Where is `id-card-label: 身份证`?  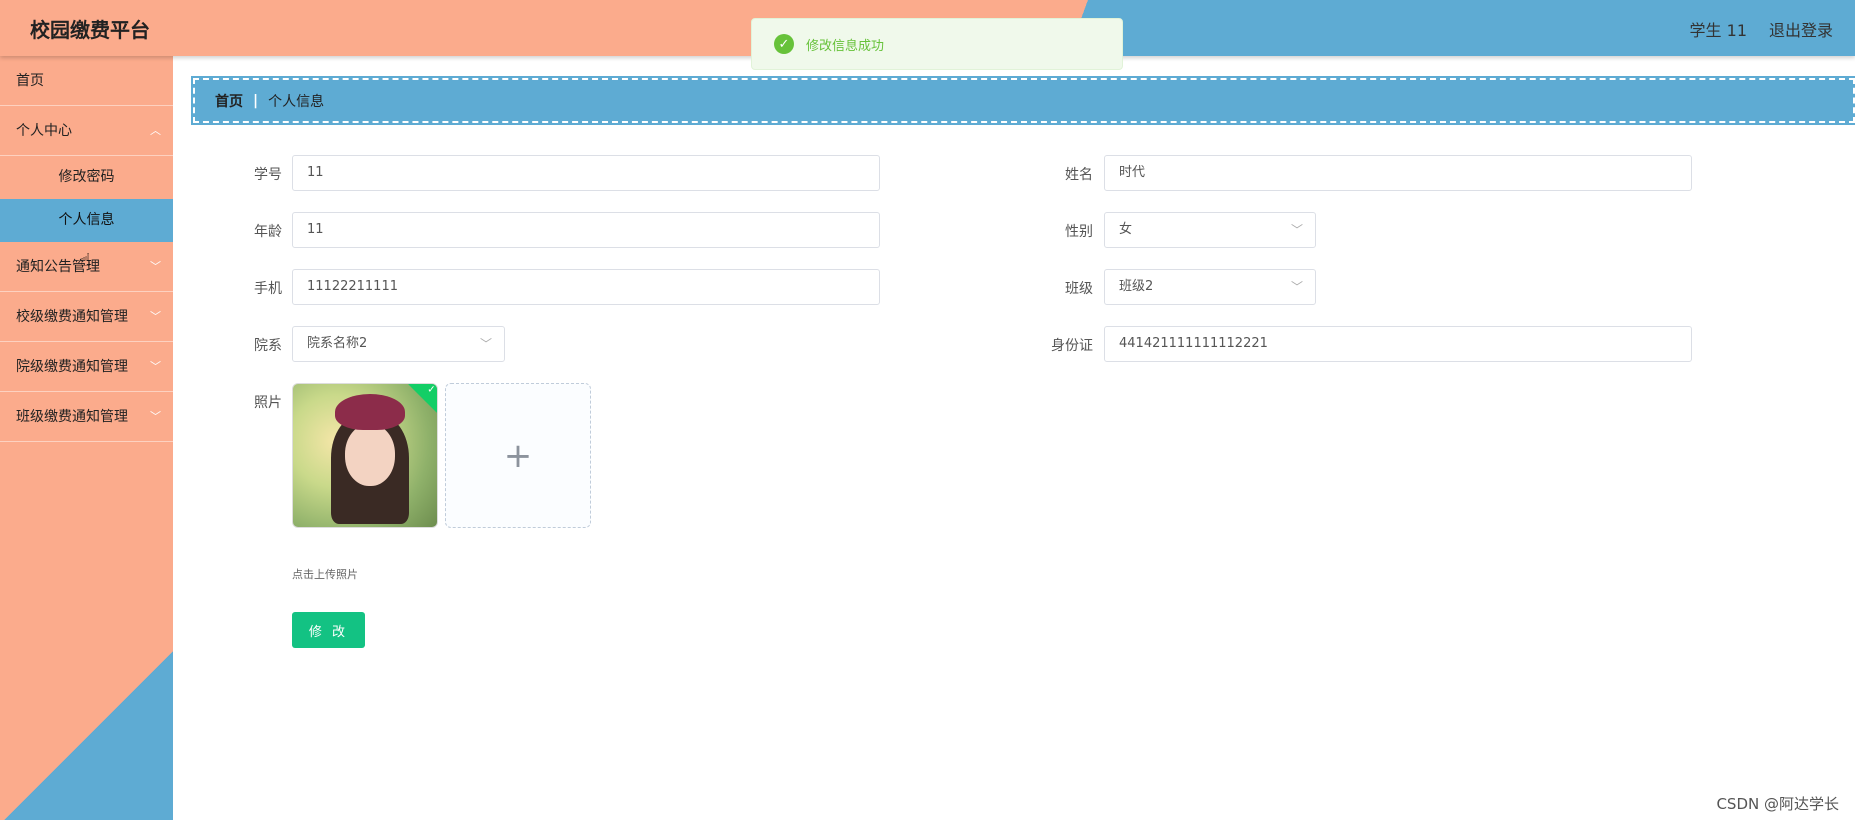
id-card-label: 身份证 is located at coordinates (1072, 346).